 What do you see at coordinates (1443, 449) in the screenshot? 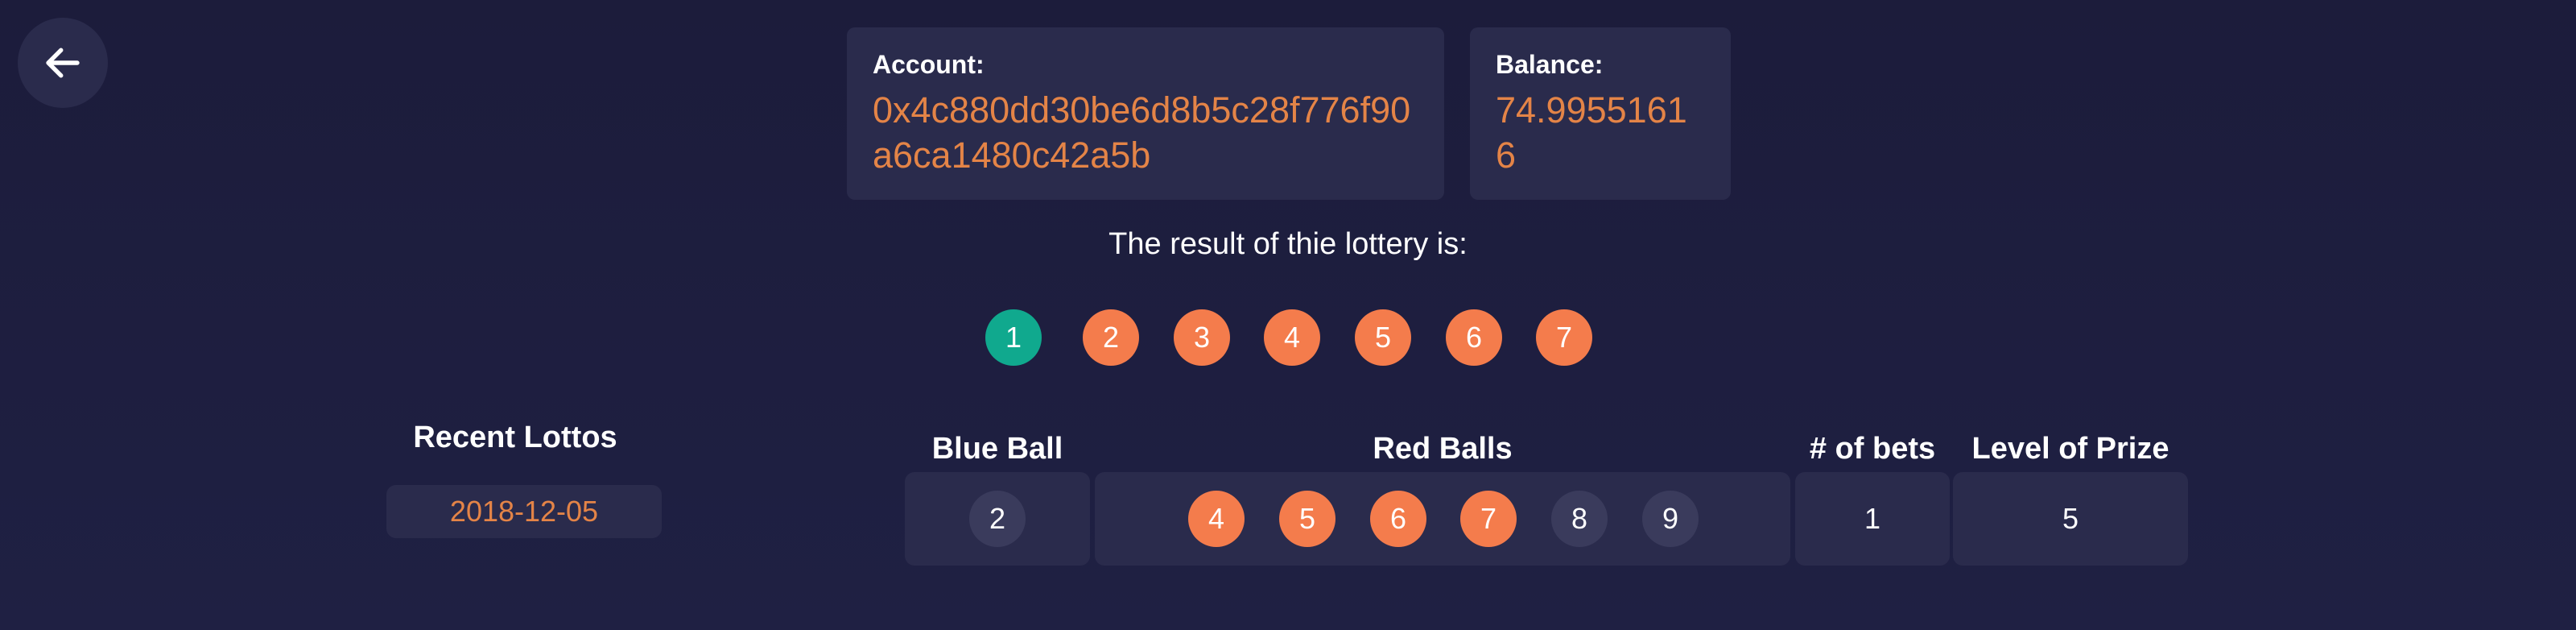
I see `red-balls-header: Red Balls` at bounding box center [1443, 449].